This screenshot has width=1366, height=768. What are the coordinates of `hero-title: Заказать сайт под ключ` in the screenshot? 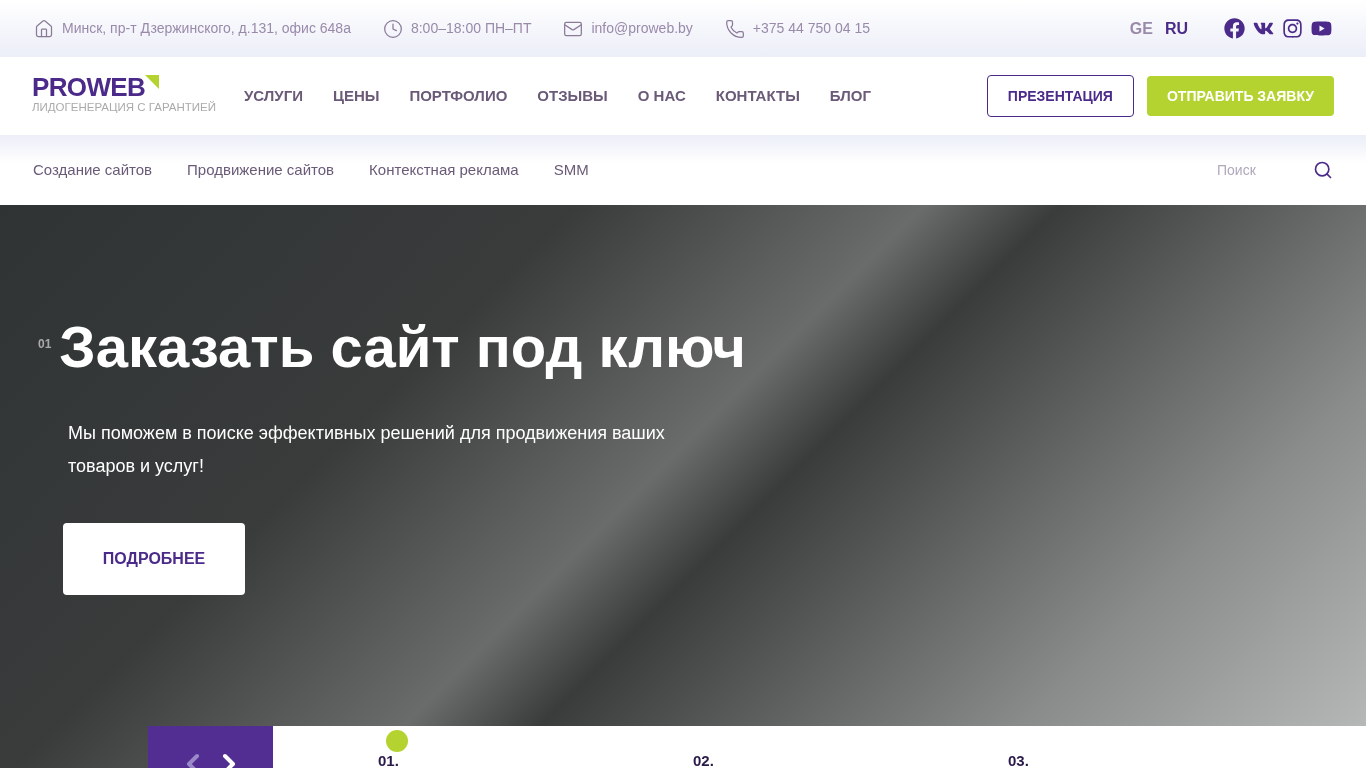 It's located at (403, 347).